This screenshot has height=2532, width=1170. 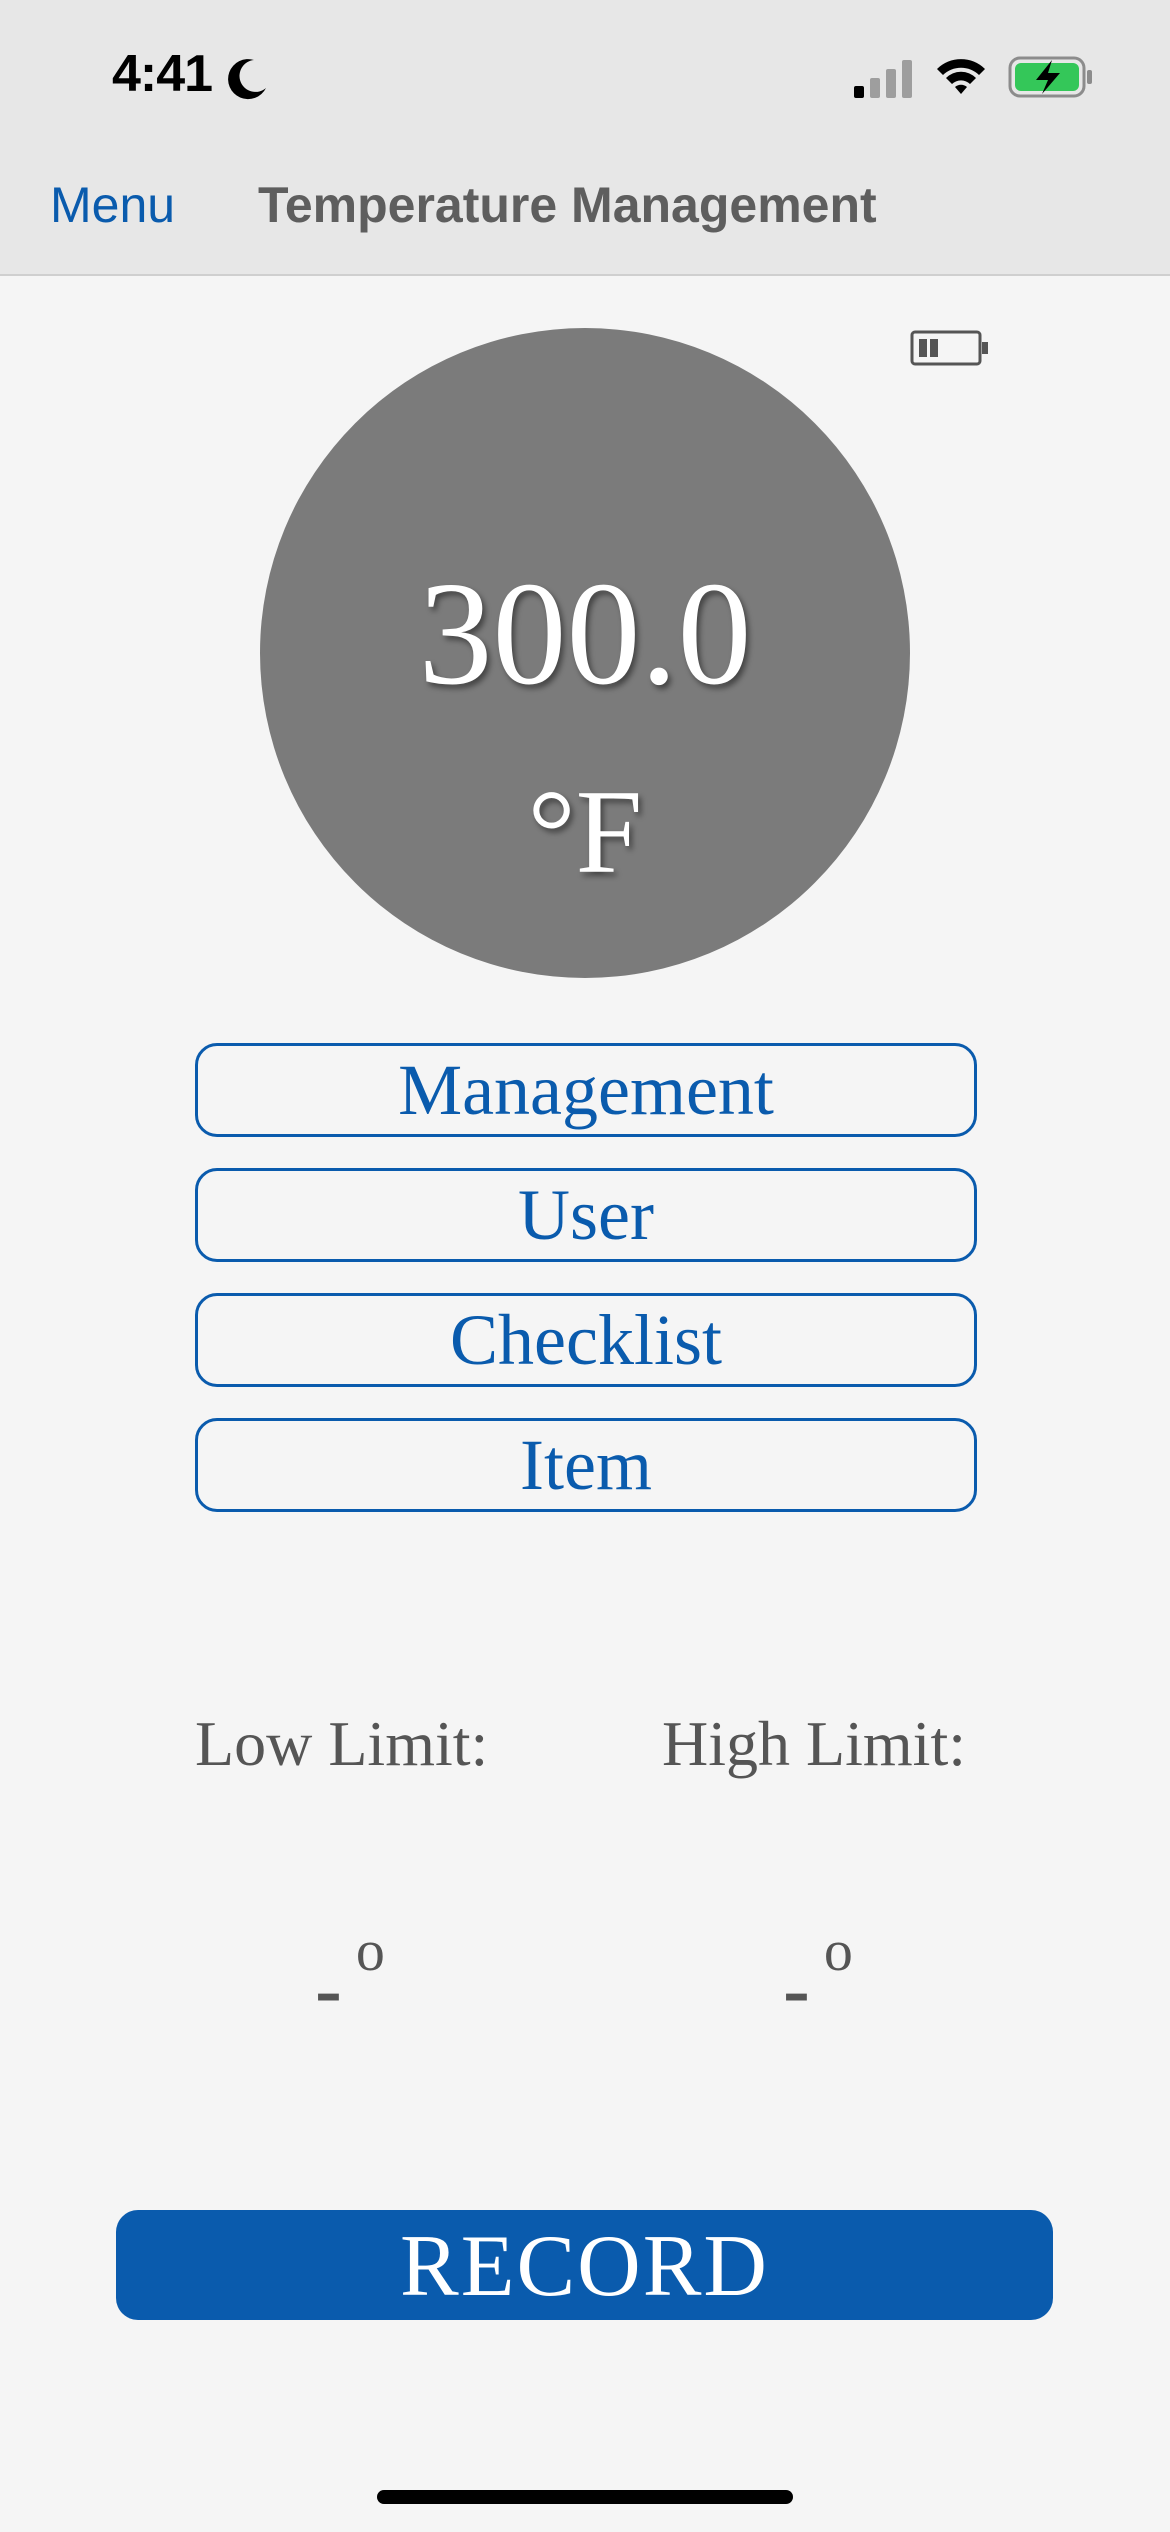 I want to click on high-limit-label: High Limit:, so click(x=814, y=1743).